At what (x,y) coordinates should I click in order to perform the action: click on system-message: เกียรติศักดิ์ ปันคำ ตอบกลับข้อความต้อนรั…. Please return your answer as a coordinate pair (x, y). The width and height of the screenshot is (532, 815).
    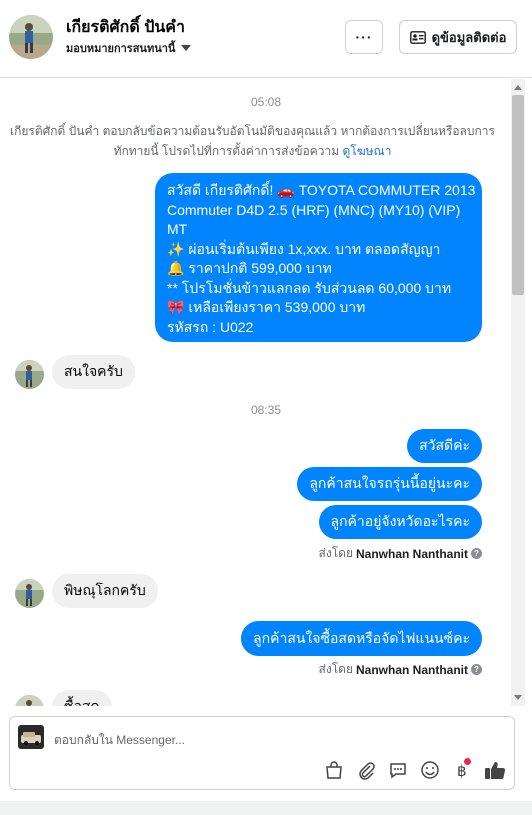
    Looking at the image, I should click on (252, 141).